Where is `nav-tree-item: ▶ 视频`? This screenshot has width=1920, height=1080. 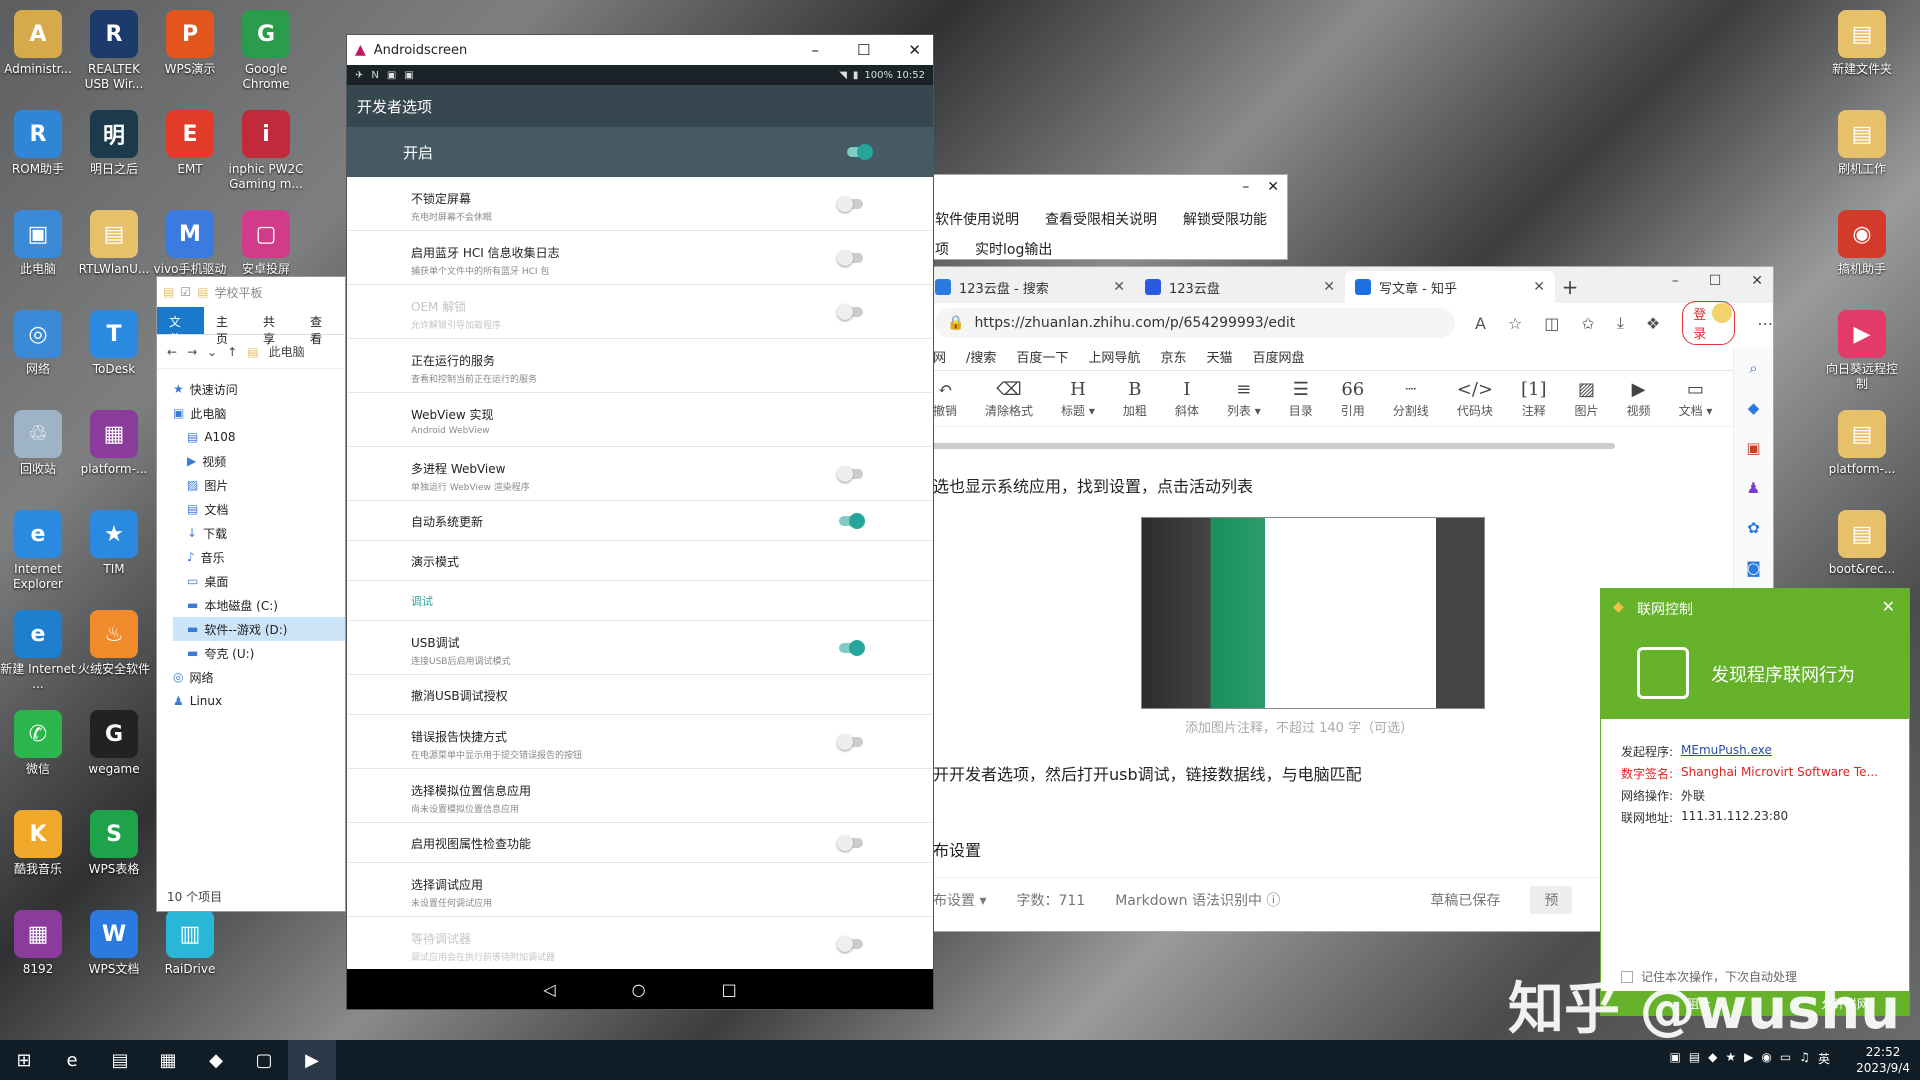 nav-tree-item: ▶ 视频 is located at coordinates (259, 461).